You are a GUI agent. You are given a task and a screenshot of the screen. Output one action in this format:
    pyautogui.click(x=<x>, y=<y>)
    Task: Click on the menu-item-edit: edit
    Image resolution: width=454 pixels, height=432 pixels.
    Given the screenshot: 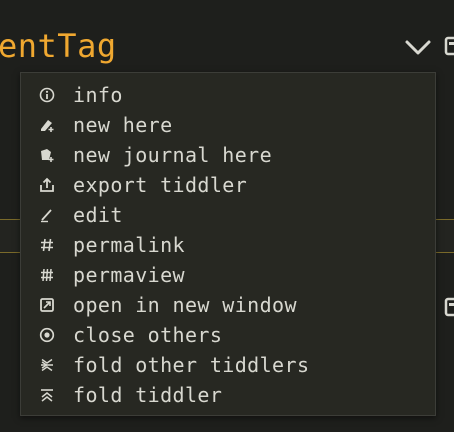 What is the action you would take?
    pyautogui.click(x=228, y=215)
    